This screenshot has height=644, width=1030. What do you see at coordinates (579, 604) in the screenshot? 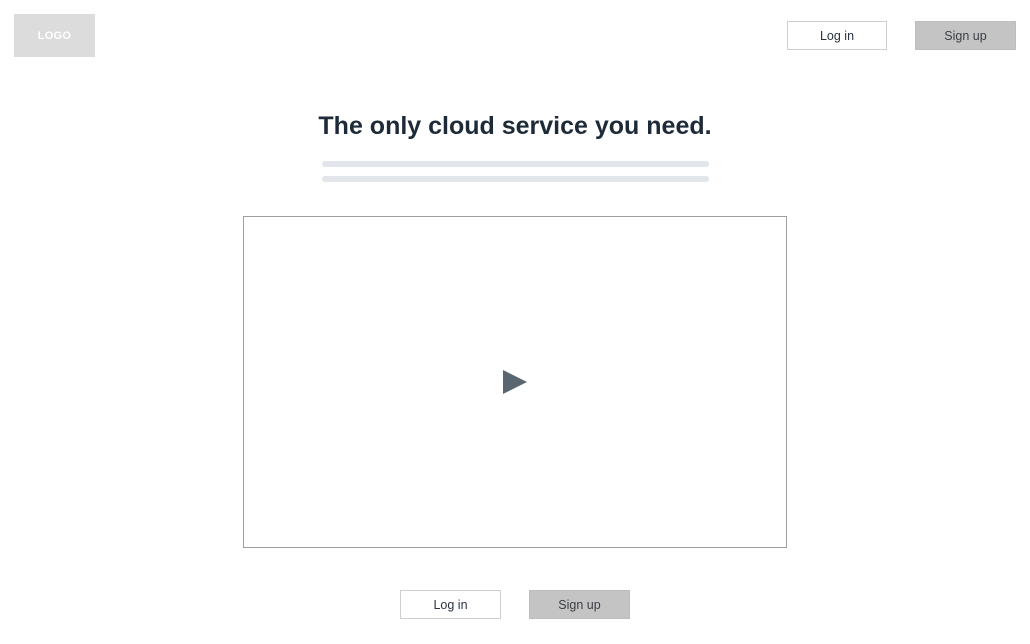
I see `footer-signup-button: Sign up` at bounding box center [579, 604].